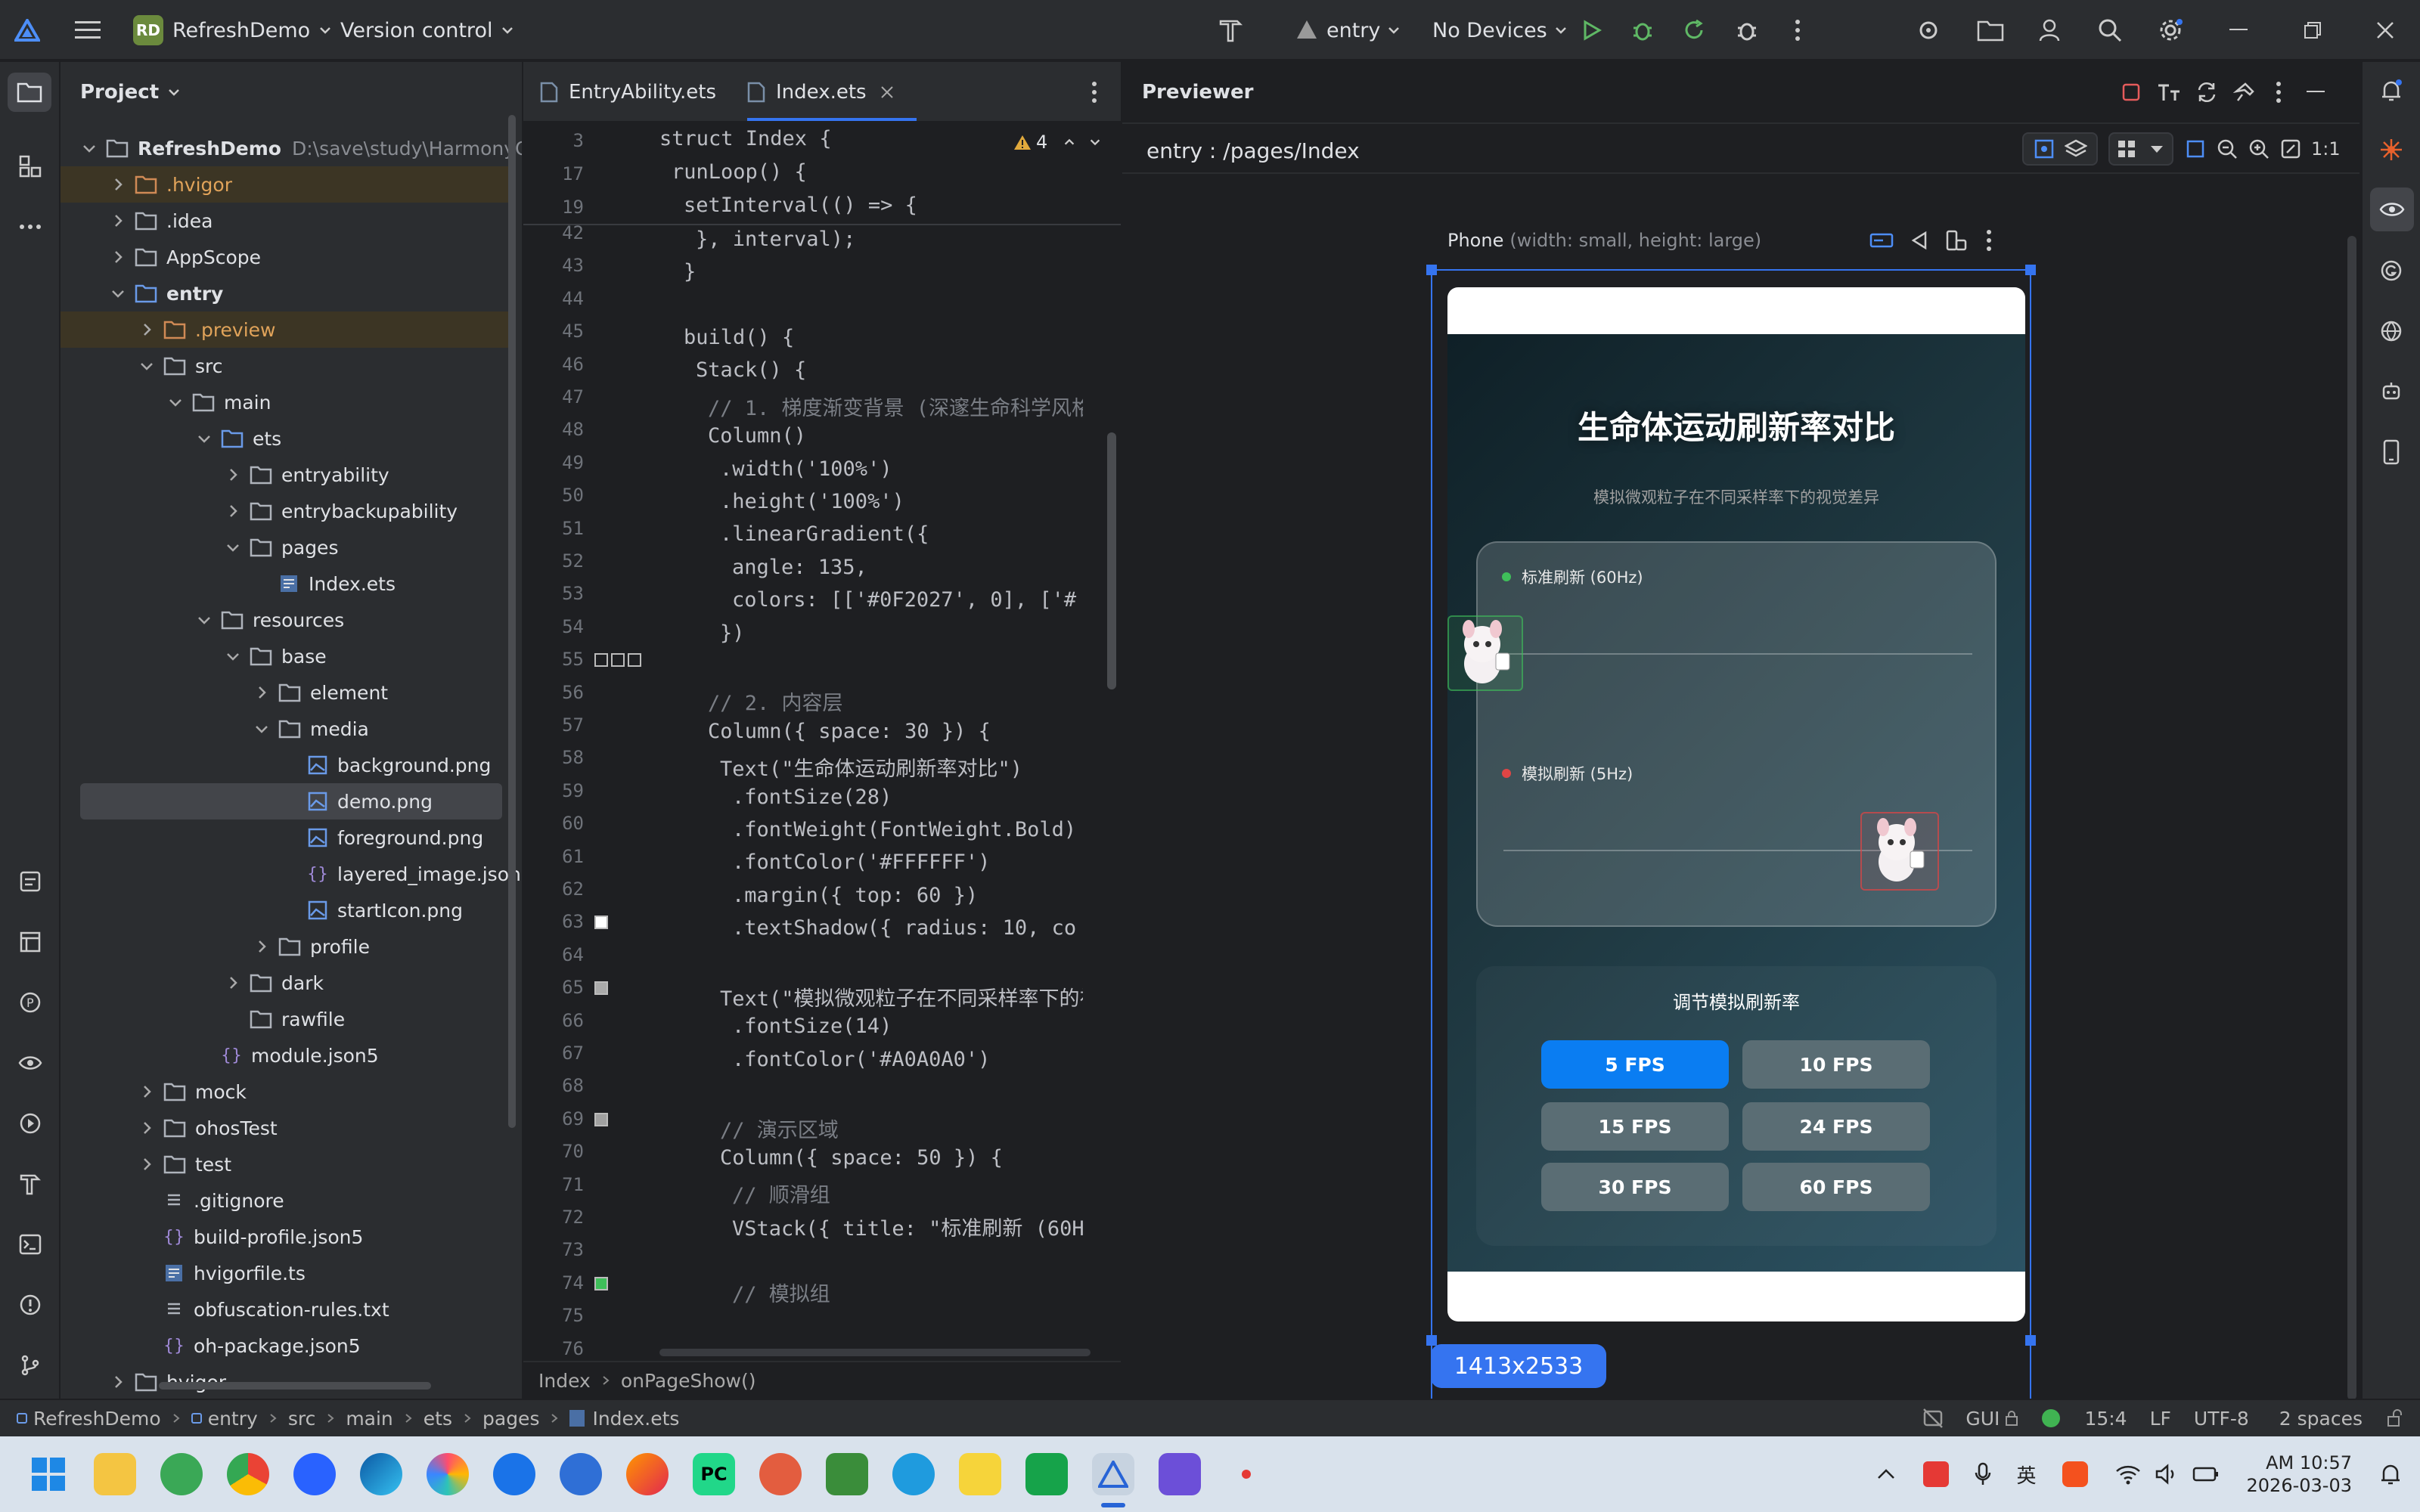 The height and width of the screenshot is (1512, 2420). What do you see at coordinates (904, 928) in the screenshot?
I see `code-line: .textShadow({ radius: 10, co` at bounding box center [904, 928].